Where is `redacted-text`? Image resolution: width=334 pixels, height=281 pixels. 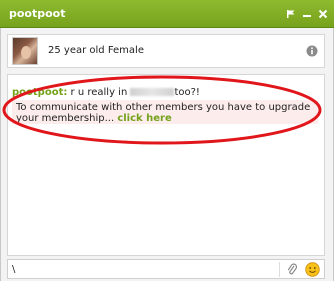
redacted-text is located at coordinates (152, 92).